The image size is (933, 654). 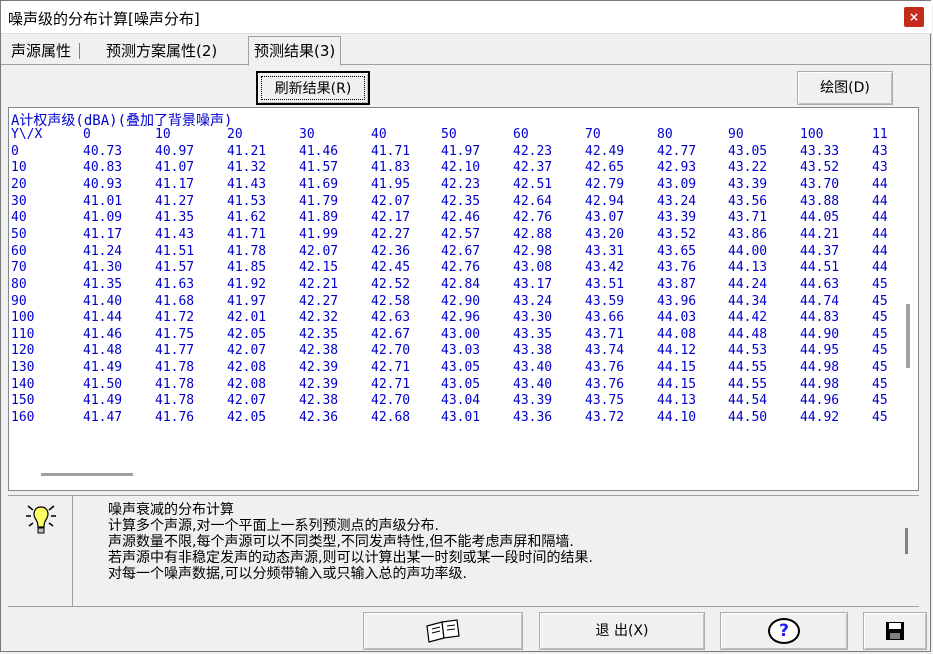 I want to click on result-cell: 43.52, so click(x=677, y=234).